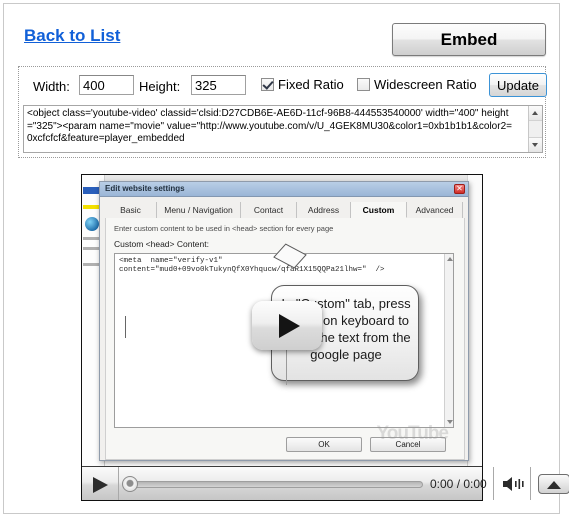 This screenshot has width=569, height=526. What do you see at coordinates (269, 210) in the screenshot?
I see `tab-contact: Contact` at bounding box center [269, 210].